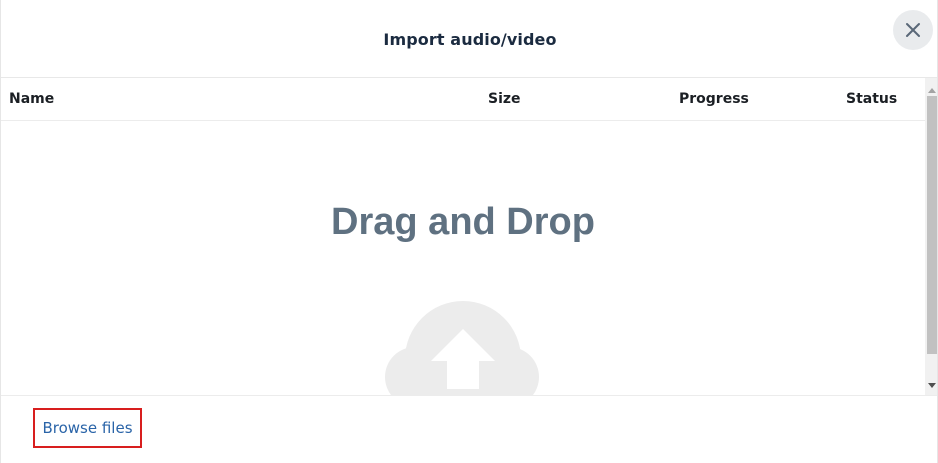 This screenshot has height=463, width=938. What do you see at coordinates (932, 225) in the screenshot?
I see `scrollbar-thumb` at bounding box center [932, 225].